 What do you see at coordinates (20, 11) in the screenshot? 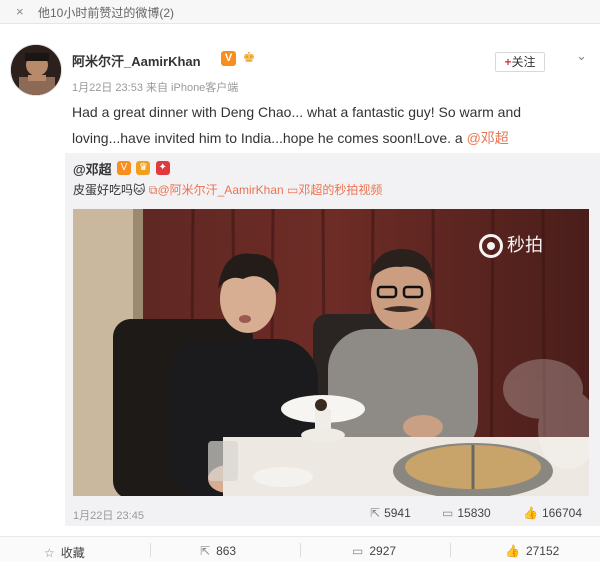
I see `close-icon: ×` at bounding box center [20, 11].